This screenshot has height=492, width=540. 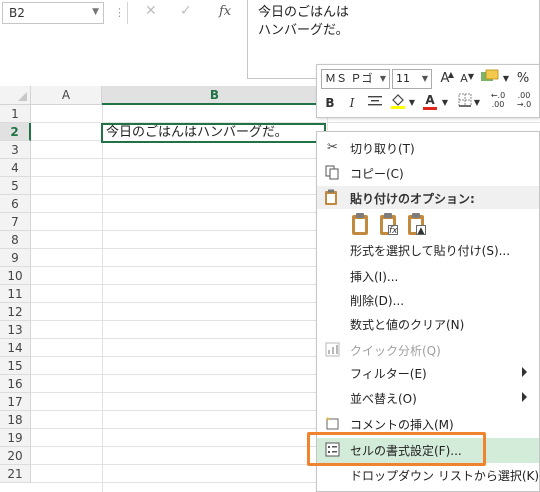 What do you see at coordinates (66, 95) in the screenshot?
I see `column-header-a: A` at bounding box center [66, 95].